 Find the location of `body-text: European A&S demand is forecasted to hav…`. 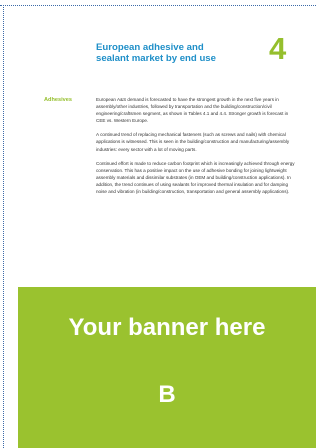

body-text: European A&S demand is forecasted to hav… is located at coordinates (196, 149).